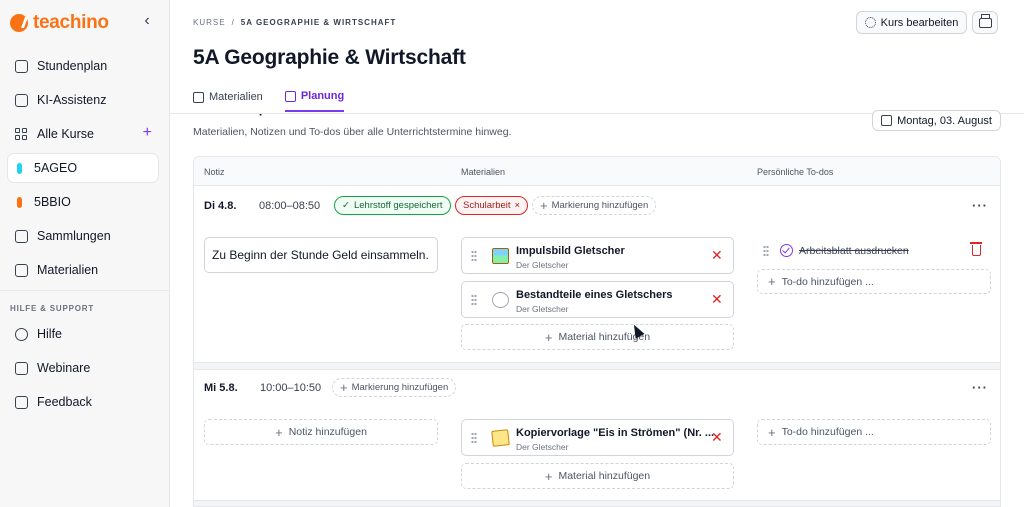 Image resolution: width=1024 pixels, height=507 pixels. Describe the element at coordinates (83, 202) in the screenshot. I see `sidebar-item-5bbio: 5BBIO` at that location.